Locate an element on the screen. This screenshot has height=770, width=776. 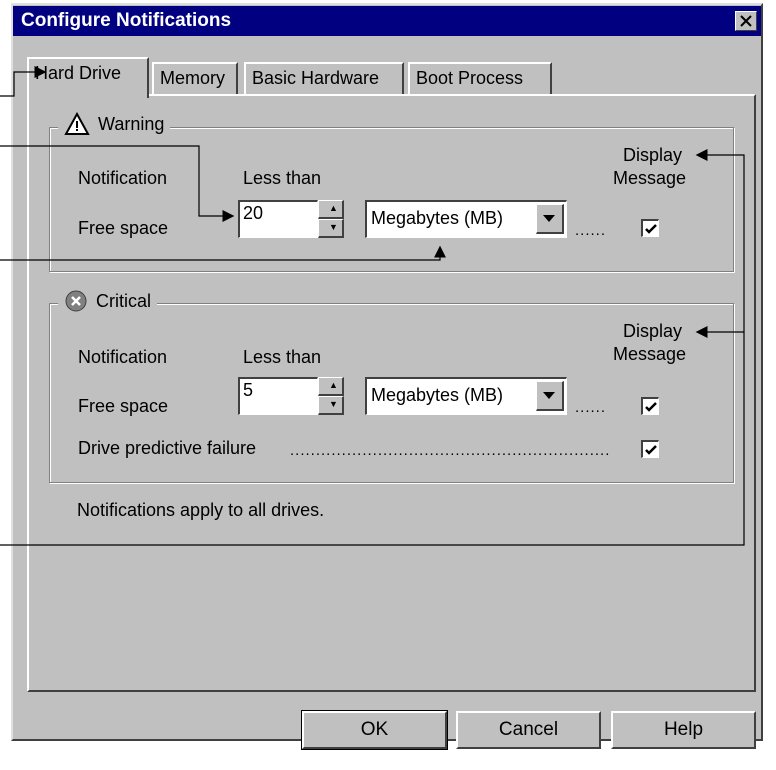
warning-col-display: Display is located at coordinates (653, 155).